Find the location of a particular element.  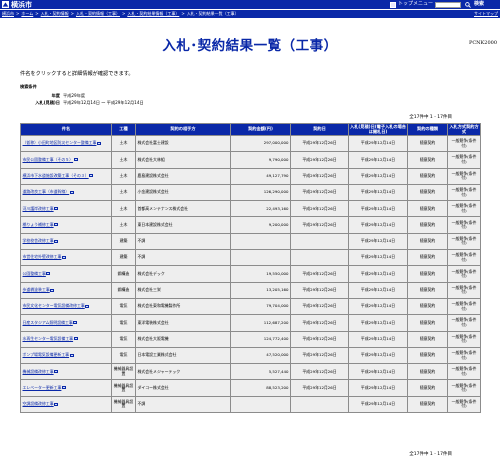

contract-name-link-text: 河川護岸改修工事 is located at coordinates (38, 208).